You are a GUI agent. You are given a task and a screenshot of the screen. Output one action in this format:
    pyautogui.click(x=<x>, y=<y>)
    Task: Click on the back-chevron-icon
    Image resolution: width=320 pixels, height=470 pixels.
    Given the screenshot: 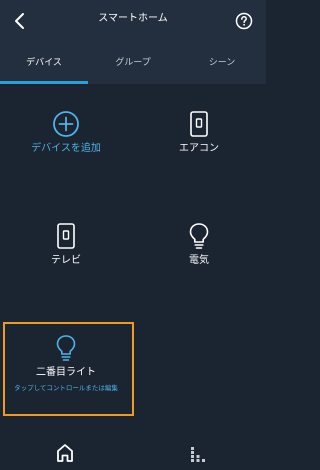 What is the action you would take?
    pyautogui.click(x=21, y=21)
    